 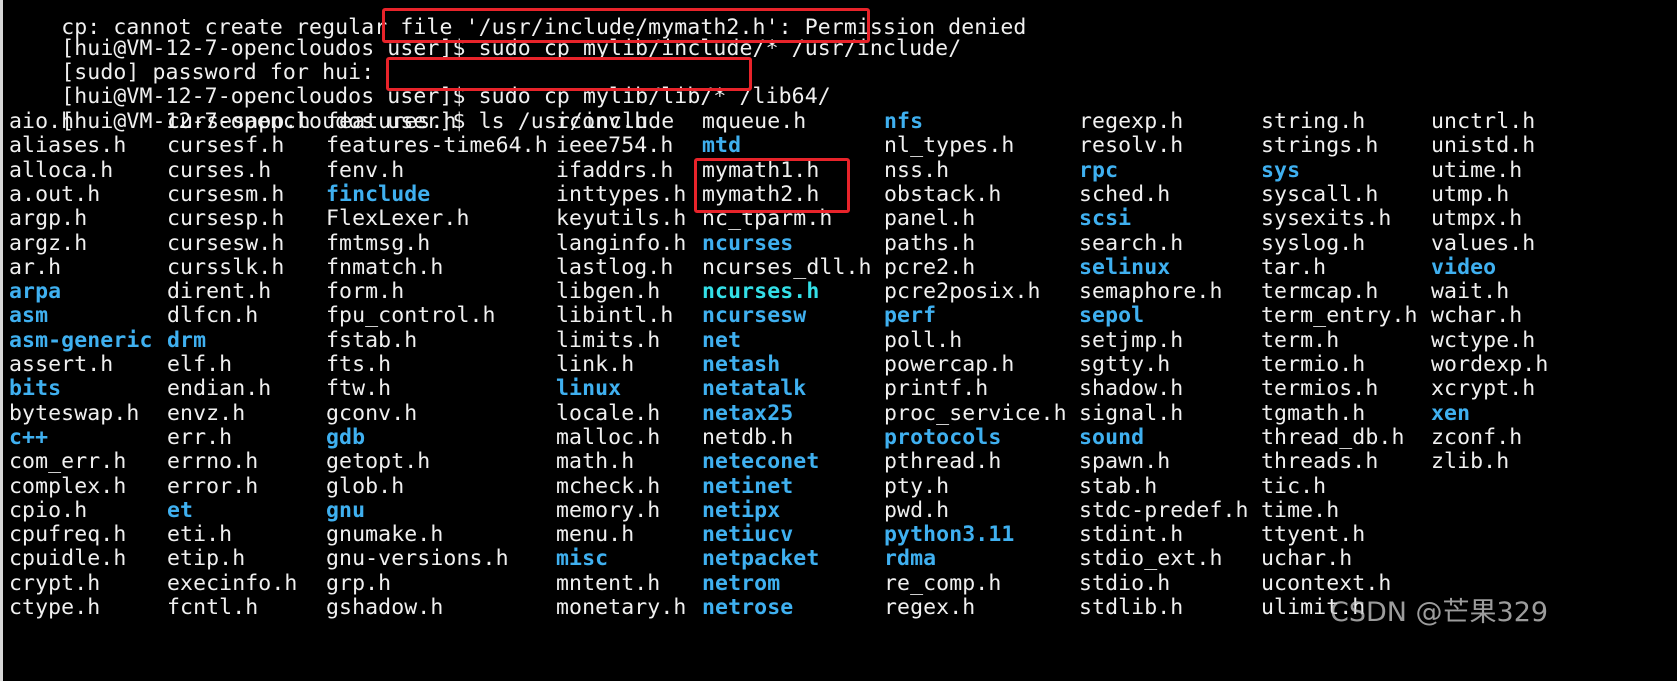 What do you see at coordinates (226, 146) in the screenshot?
I see `file-entry: cursesf.h` at bounding box center [226, 146].